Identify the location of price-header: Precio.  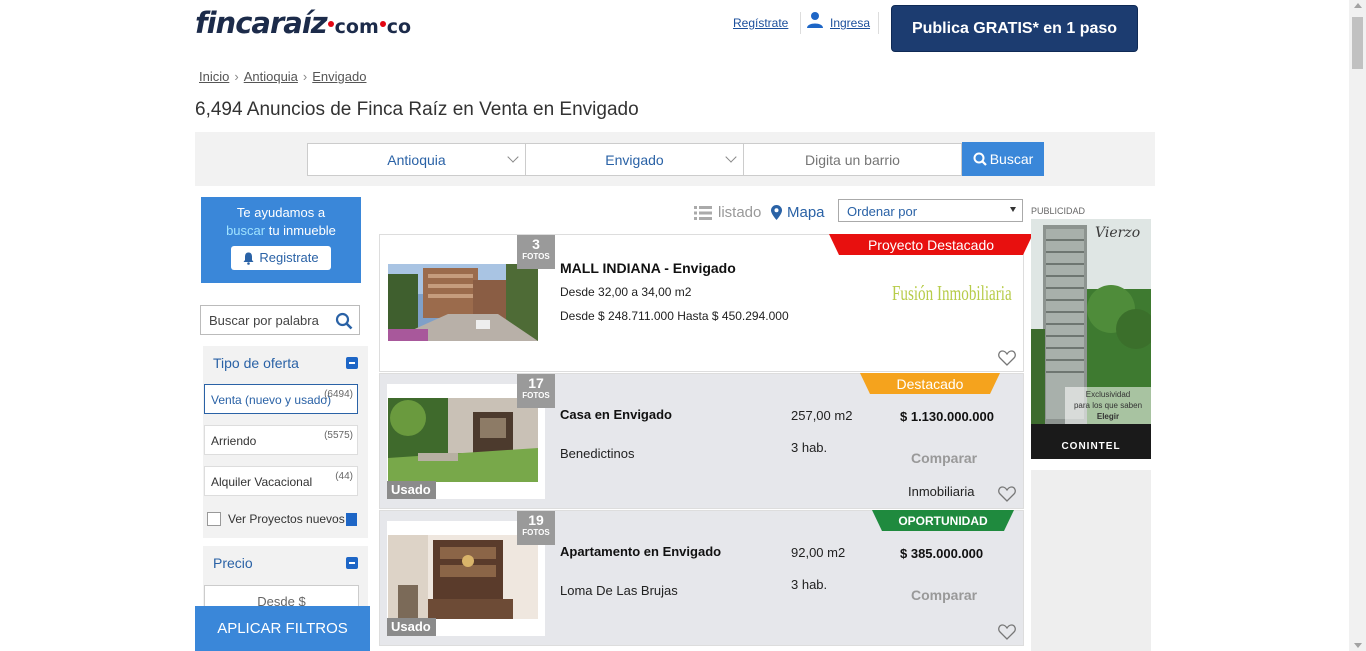
(285, 564).